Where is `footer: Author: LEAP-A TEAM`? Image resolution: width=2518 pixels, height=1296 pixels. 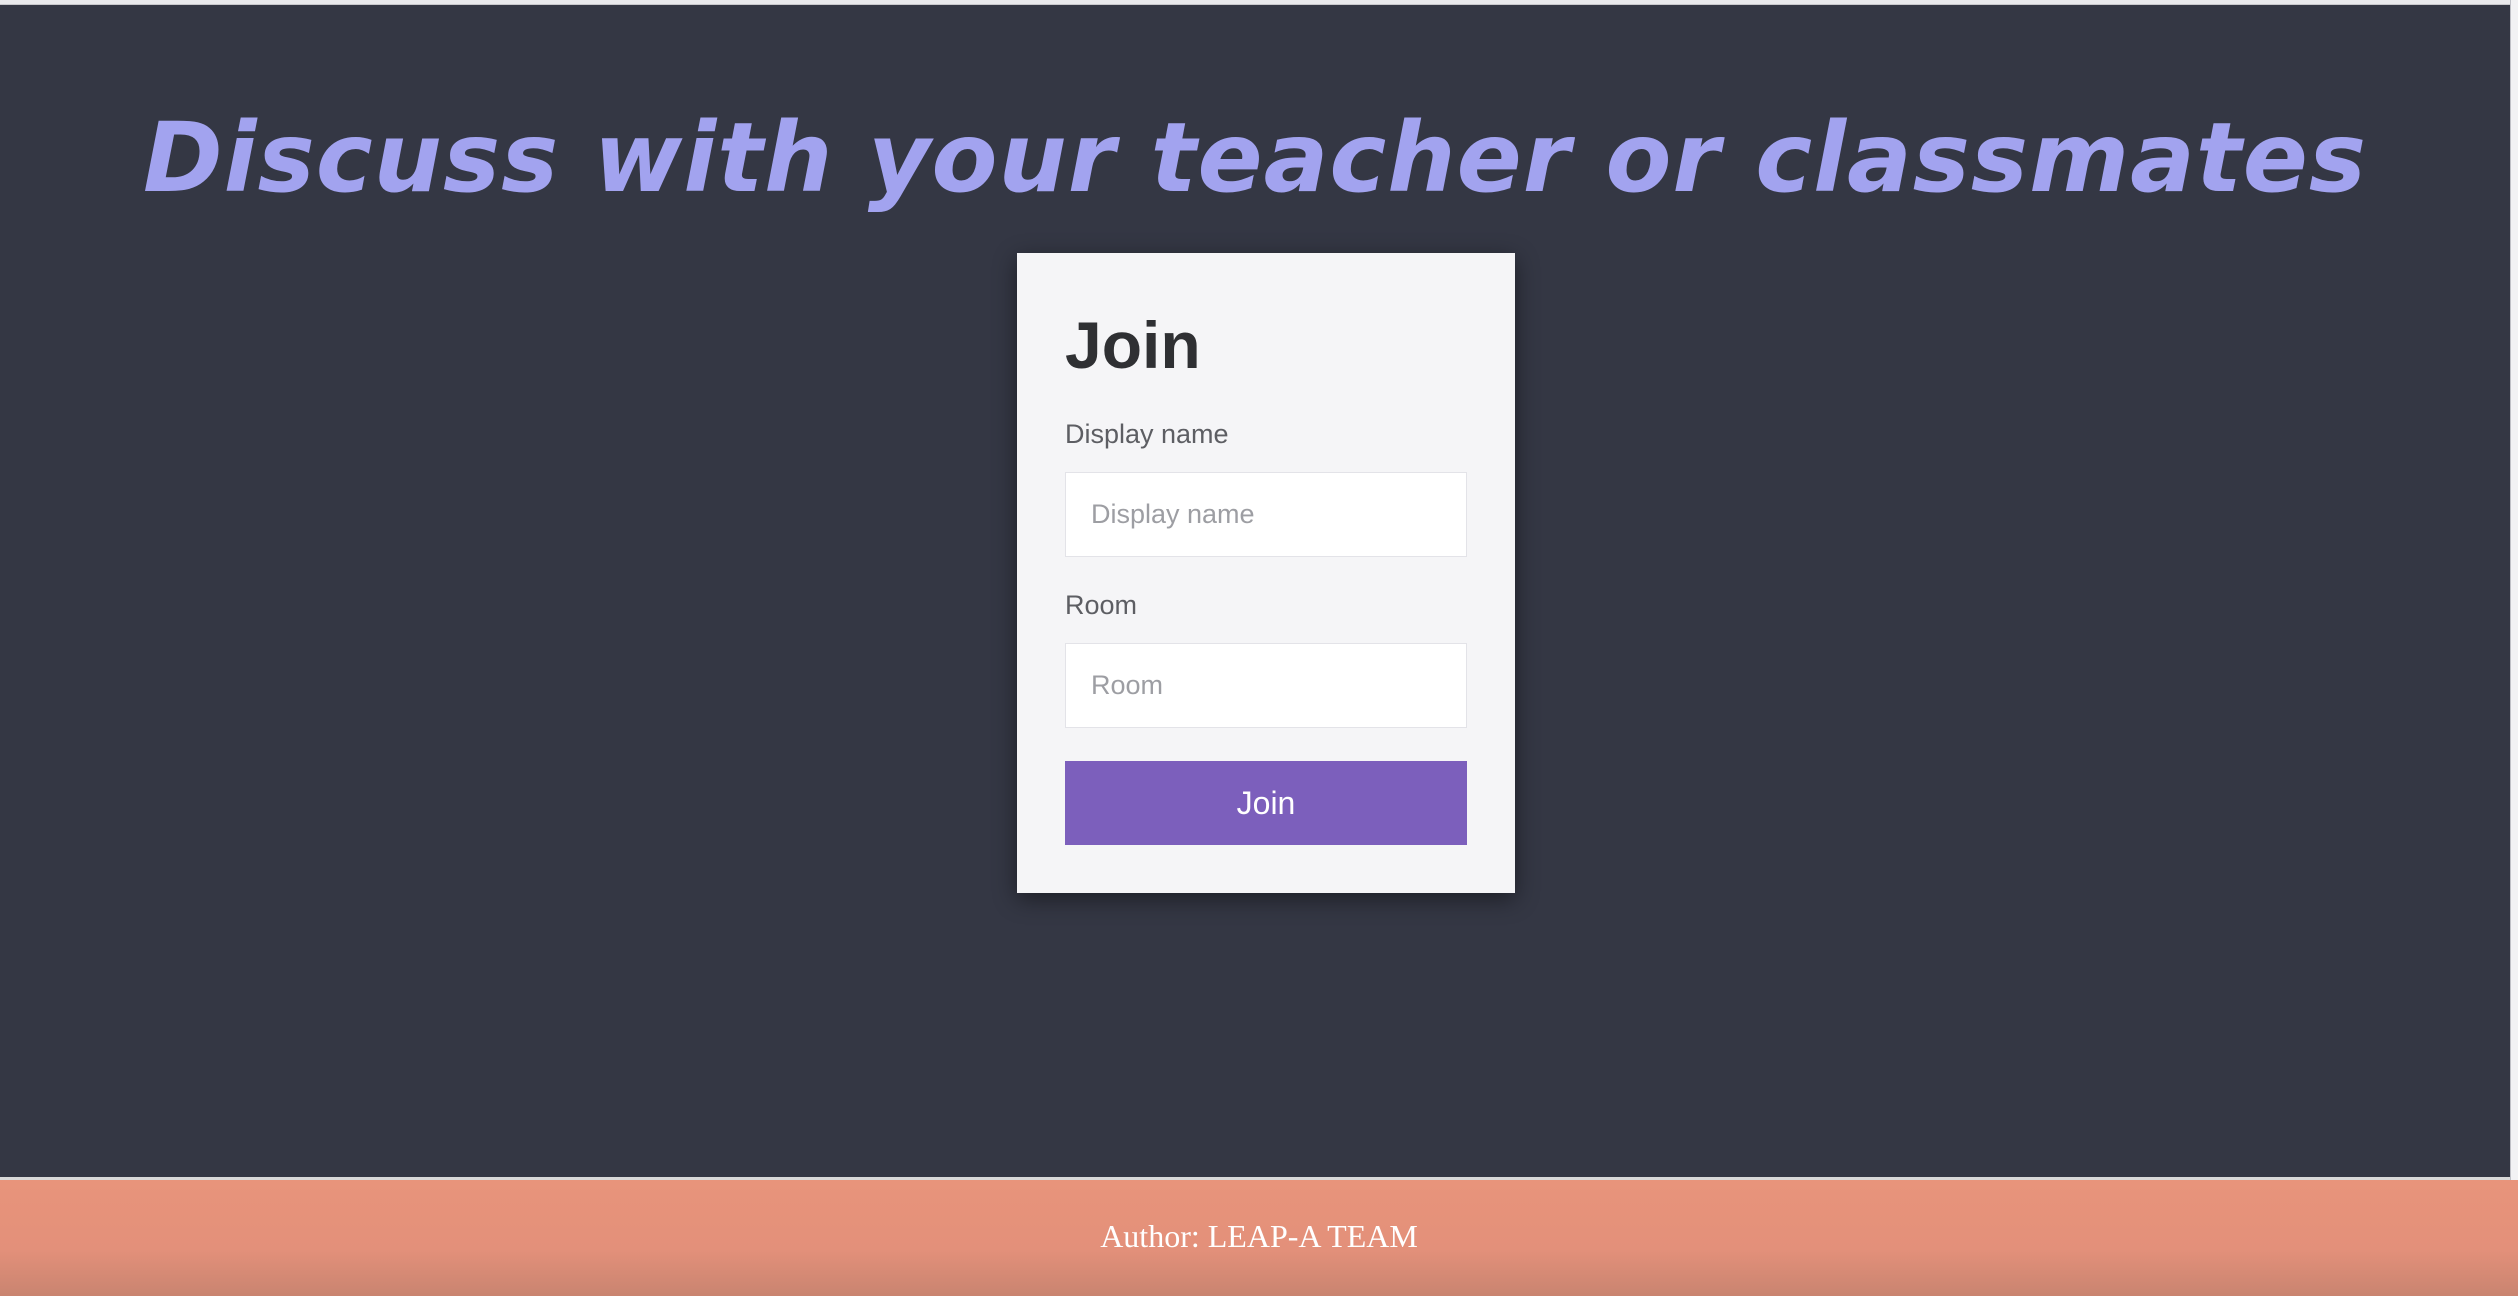 footer: Author: LEAP-A TEAM is located at coordinates (1259, 1238).